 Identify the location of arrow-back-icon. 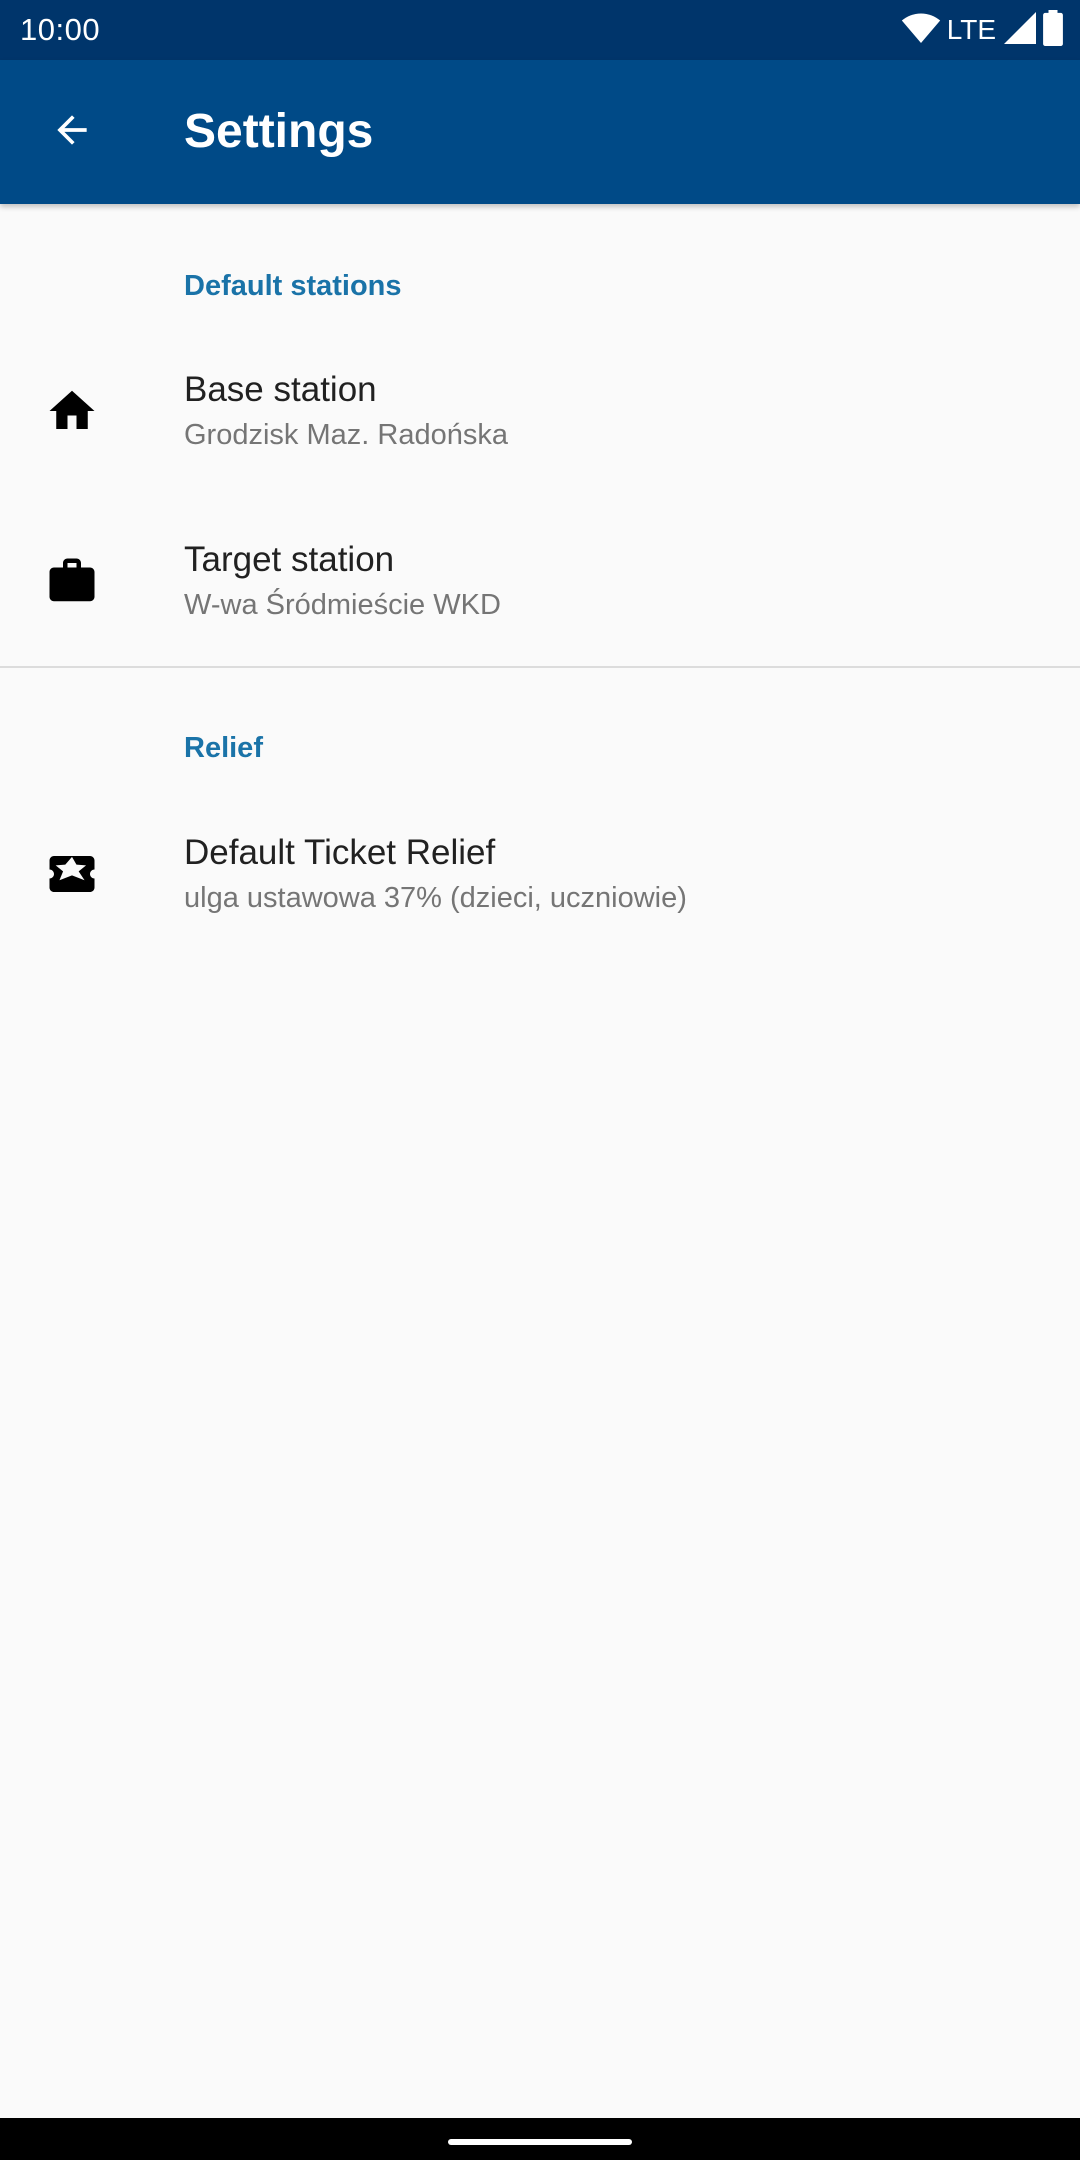
(72, 132).